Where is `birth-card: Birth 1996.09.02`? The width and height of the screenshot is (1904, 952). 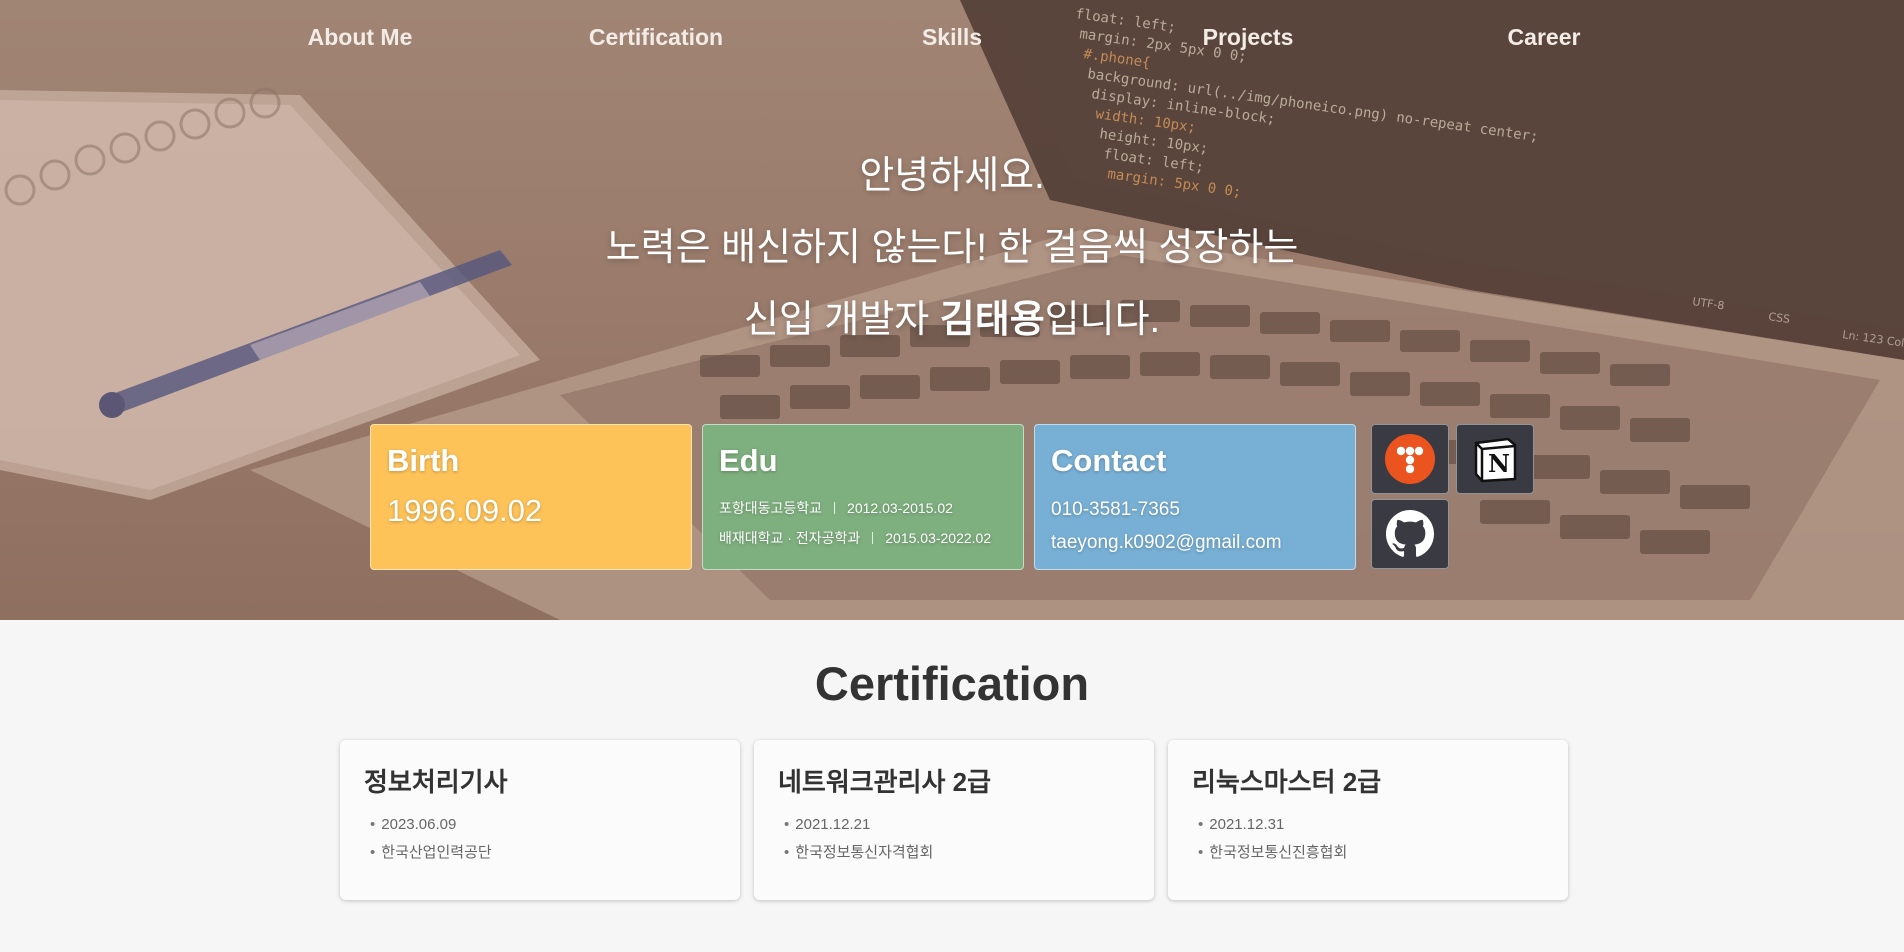 birth-card: Birth 1996.09.02 is located at coordinates (531, 497).